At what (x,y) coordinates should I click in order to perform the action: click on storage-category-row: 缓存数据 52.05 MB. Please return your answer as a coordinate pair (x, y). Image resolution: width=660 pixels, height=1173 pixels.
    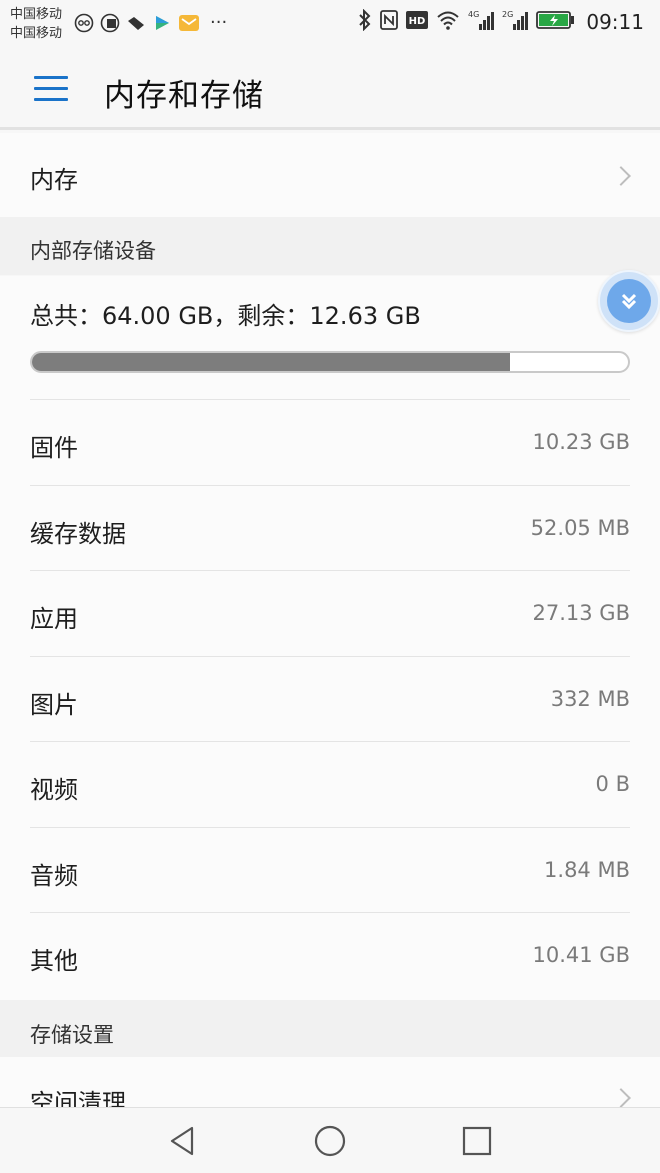
    Looking at the image, I should click on (330, 527).